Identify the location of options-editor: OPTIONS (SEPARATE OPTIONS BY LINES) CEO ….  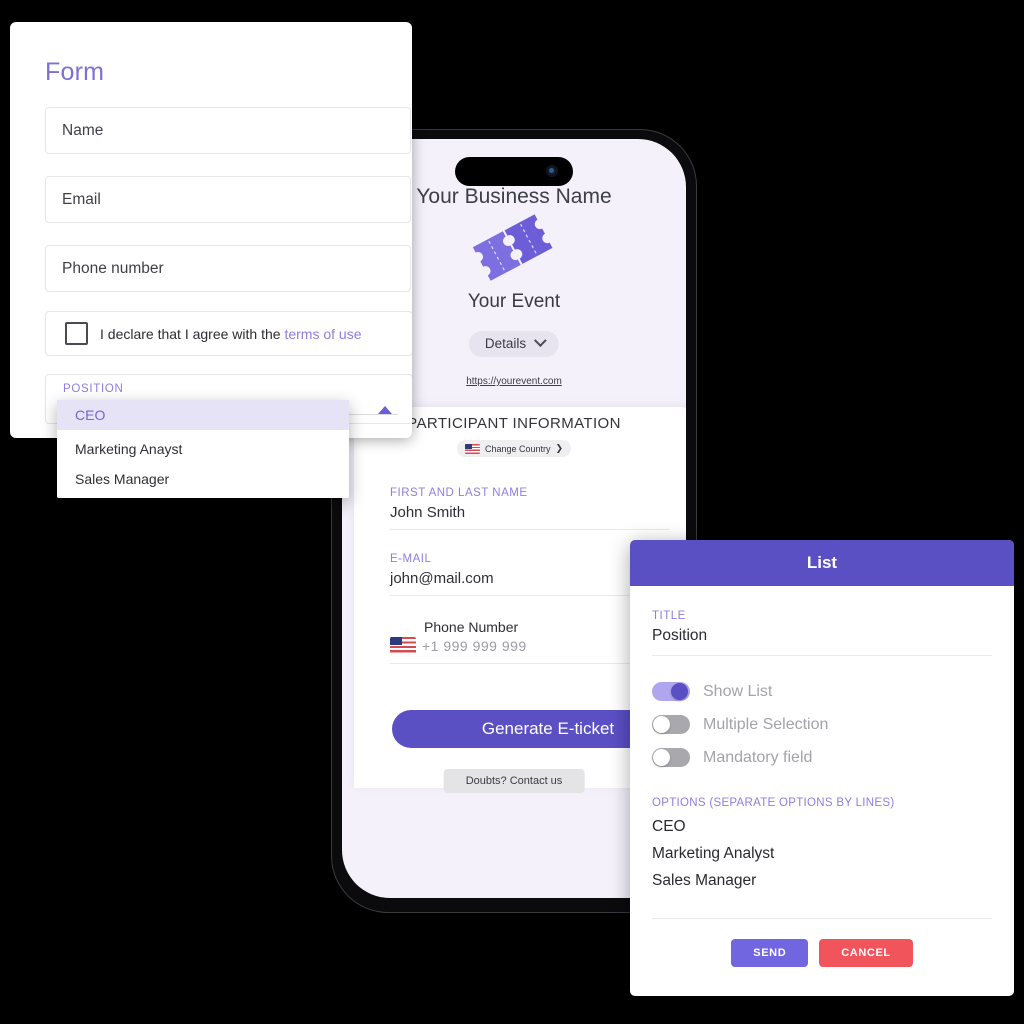
(822, 858).